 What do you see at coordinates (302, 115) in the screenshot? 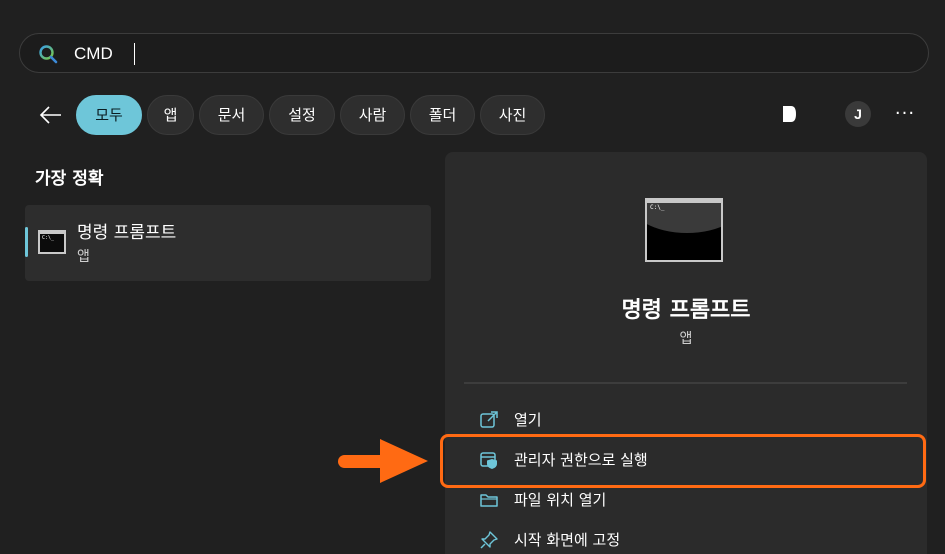
I see `filter-tab-settings: 설정` at bounding box center [302, 115].